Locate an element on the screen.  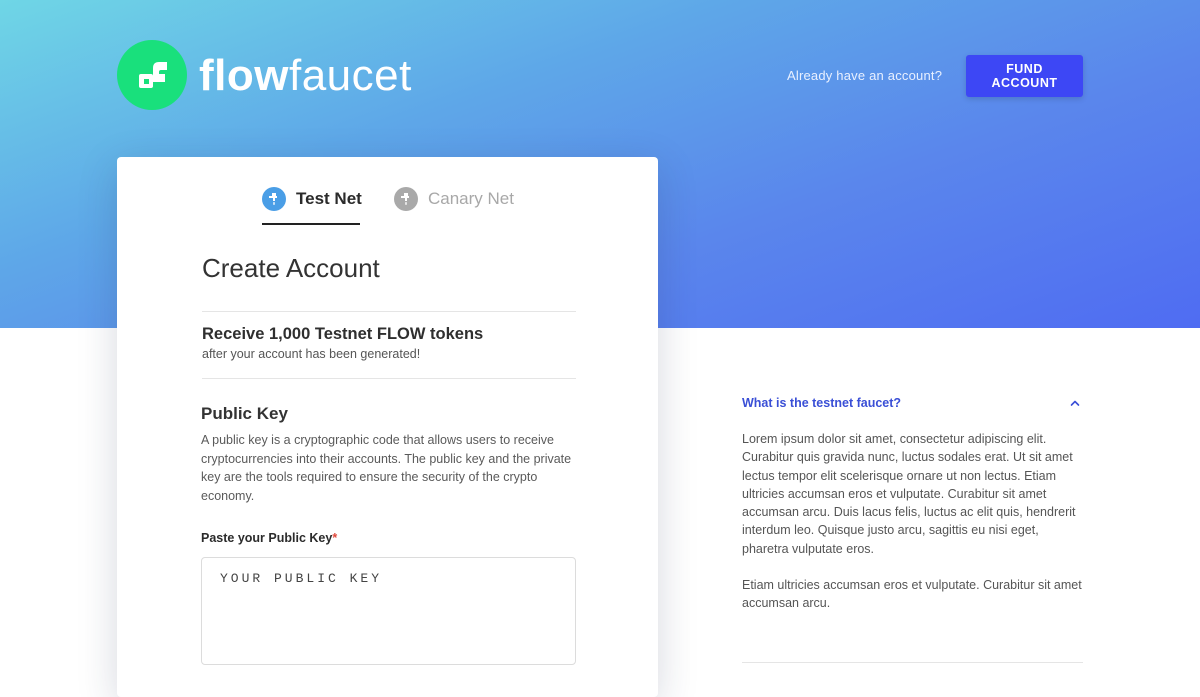
public-key-input is located at coordinates (388, 611).